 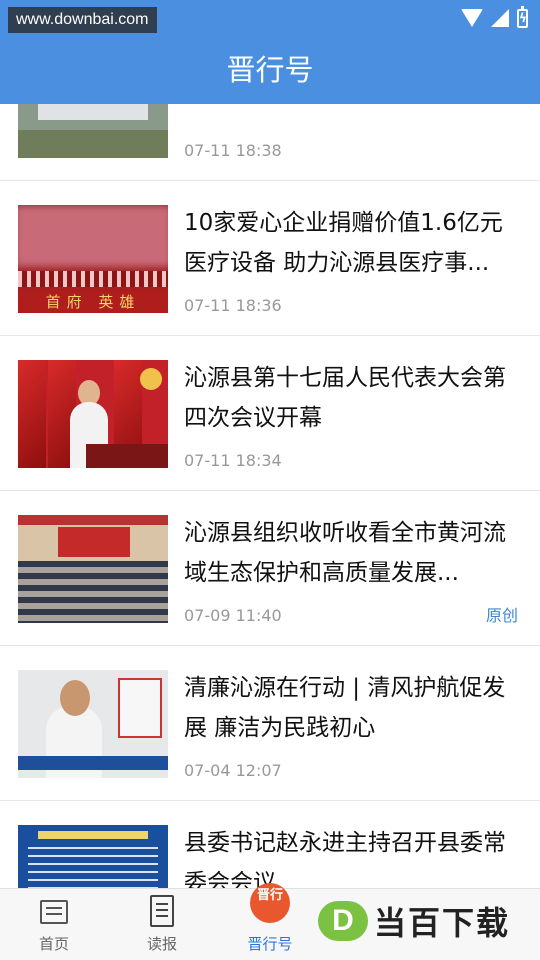 I want to click on article-time: 07-11 18:38, so click(x=233, y=150).